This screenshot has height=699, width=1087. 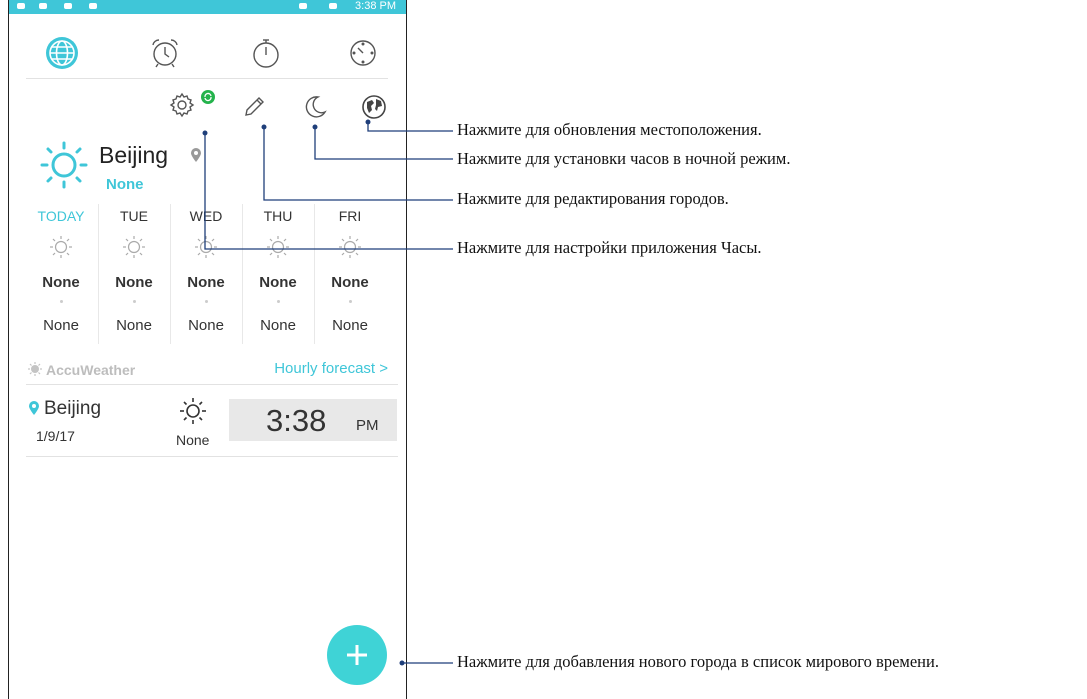 I want to click on forecast-day: TUE None None, so click(x=133, y=274).